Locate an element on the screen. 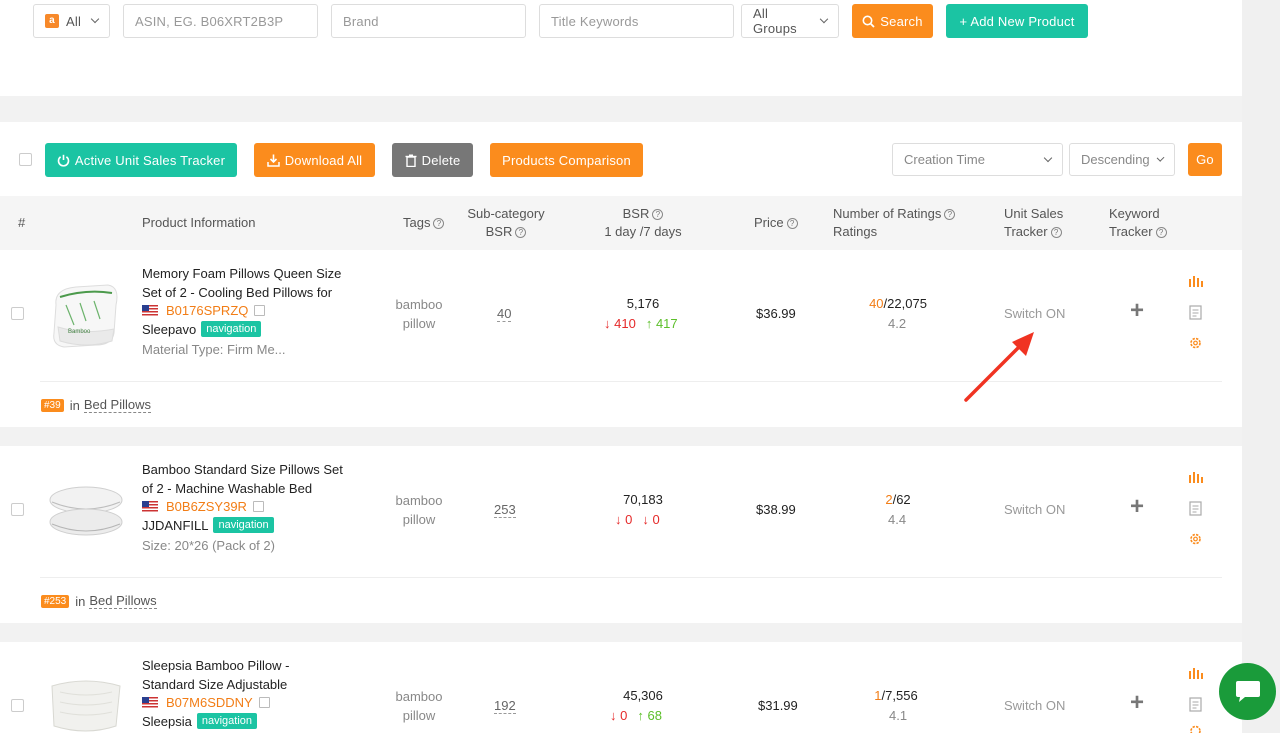 This screenshot has width=1280, height=733. add-new-product-button: + Add New Product is located at coordinates (1017, 21).